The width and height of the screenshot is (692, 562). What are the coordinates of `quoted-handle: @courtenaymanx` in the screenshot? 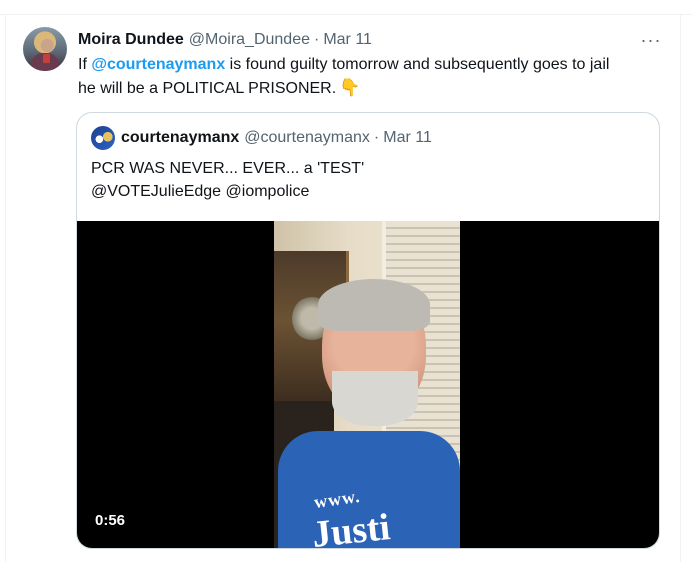 It's located at (307, 138).